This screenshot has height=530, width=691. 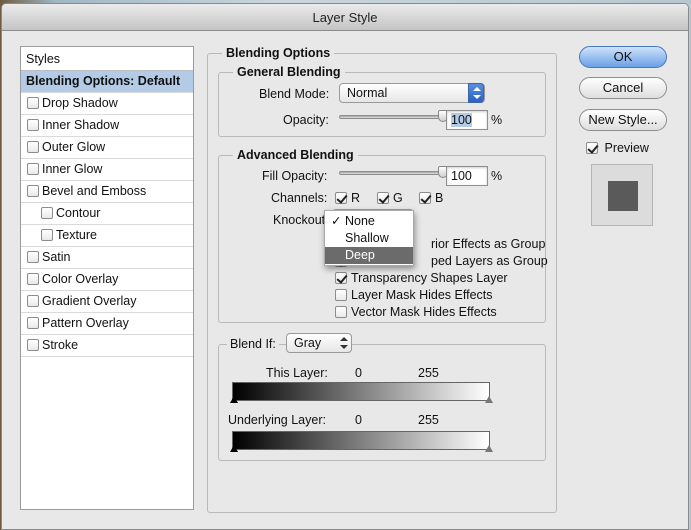 I want to click on fill-opacity-slider, so click(x=391, y=173).